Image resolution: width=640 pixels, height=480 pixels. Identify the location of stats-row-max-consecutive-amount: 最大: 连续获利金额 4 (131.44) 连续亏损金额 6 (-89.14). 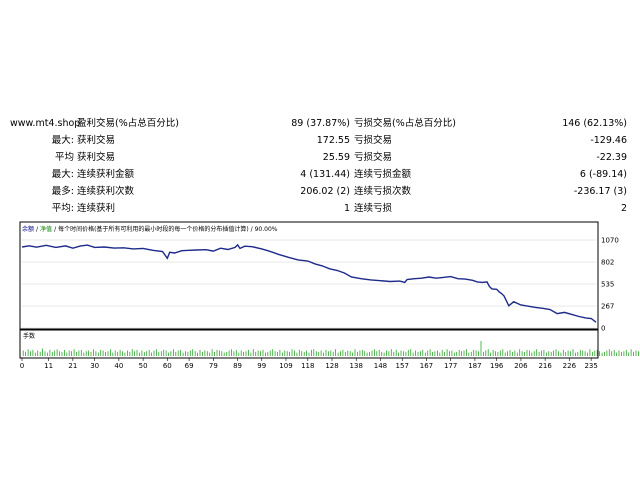
(320, 175).